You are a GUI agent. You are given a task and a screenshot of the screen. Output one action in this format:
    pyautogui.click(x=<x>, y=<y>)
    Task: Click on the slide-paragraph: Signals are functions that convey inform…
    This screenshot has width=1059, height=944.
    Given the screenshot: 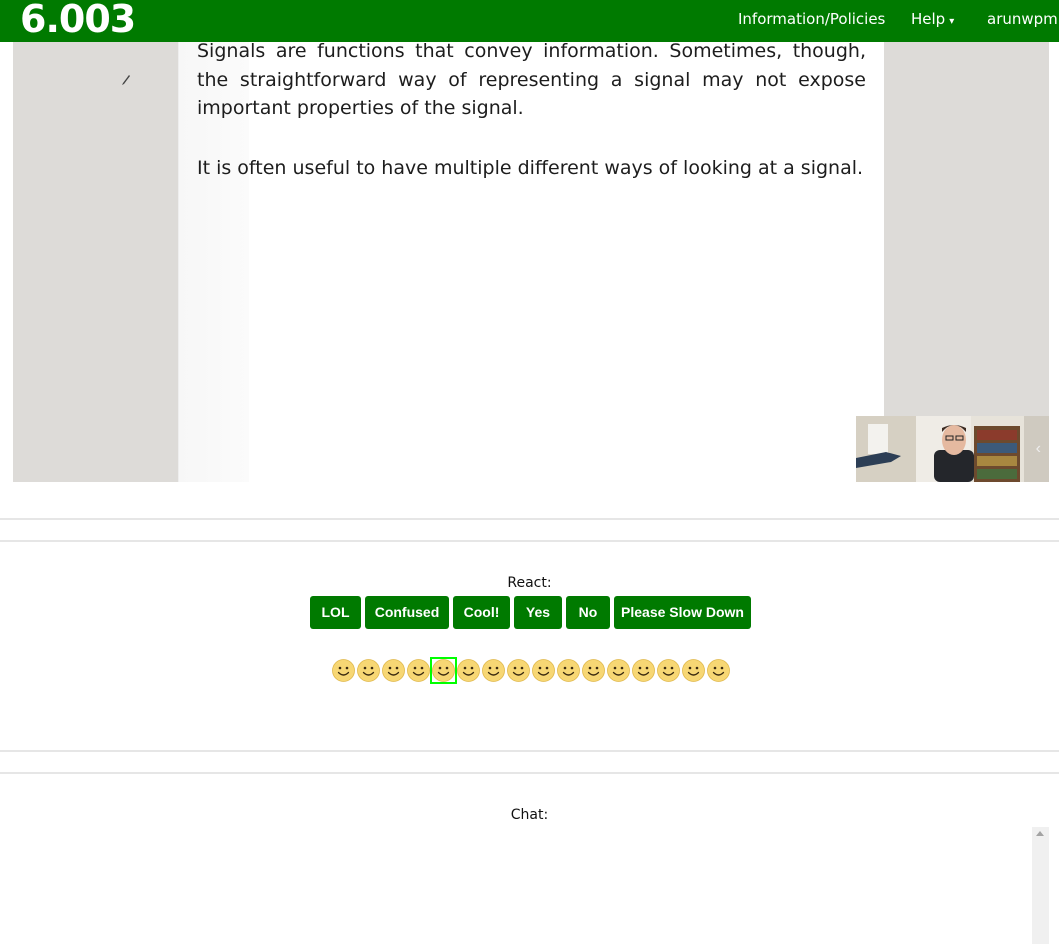 What is the action you would take?
    pyautogui.click(x=531, y=79)
    